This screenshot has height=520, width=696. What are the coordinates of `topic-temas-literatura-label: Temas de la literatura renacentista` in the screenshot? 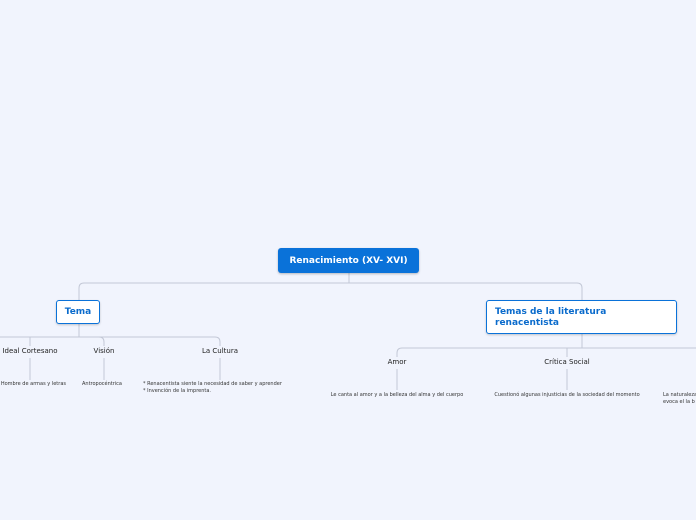 It's located at (551, 317).